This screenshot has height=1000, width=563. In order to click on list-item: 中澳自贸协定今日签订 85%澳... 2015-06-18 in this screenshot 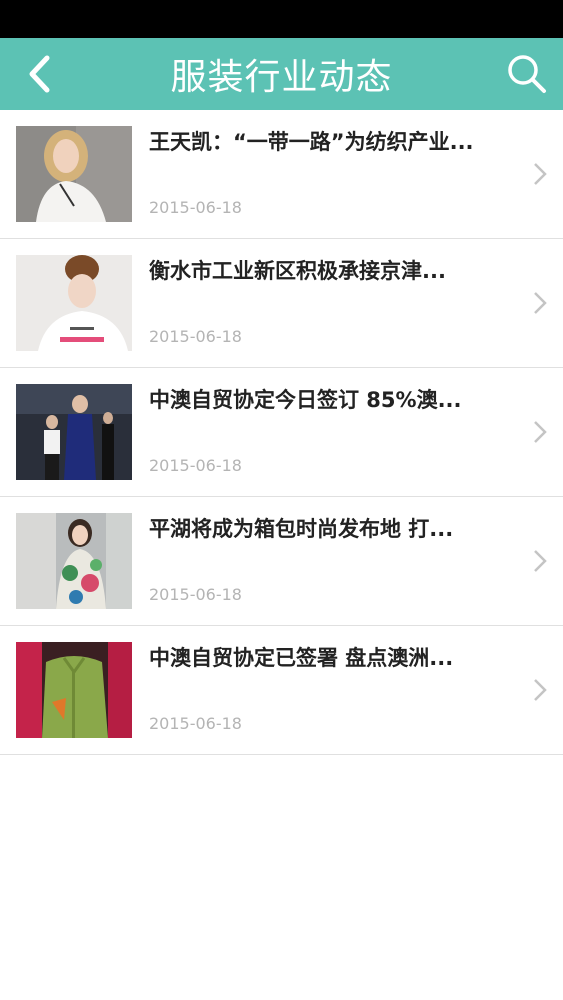, I will do `click(281, 432)`.